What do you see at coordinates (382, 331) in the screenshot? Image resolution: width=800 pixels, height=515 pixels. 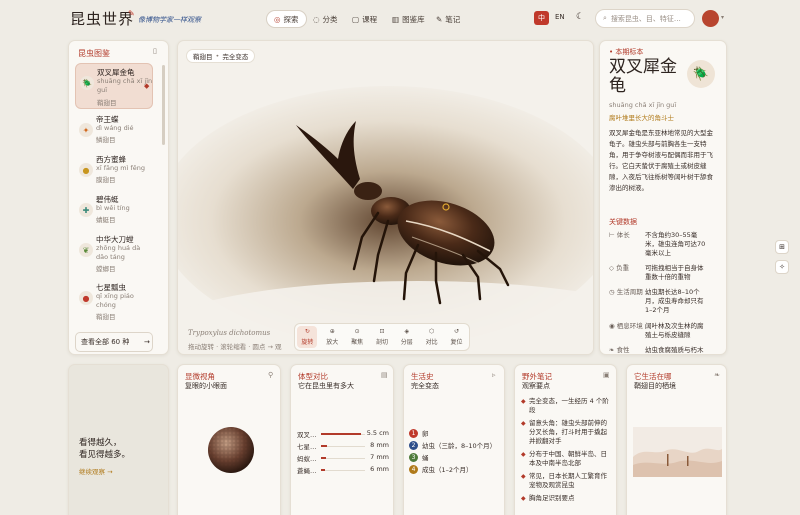 I see `section-icon: ⊡` at bounding box center [382, 331].